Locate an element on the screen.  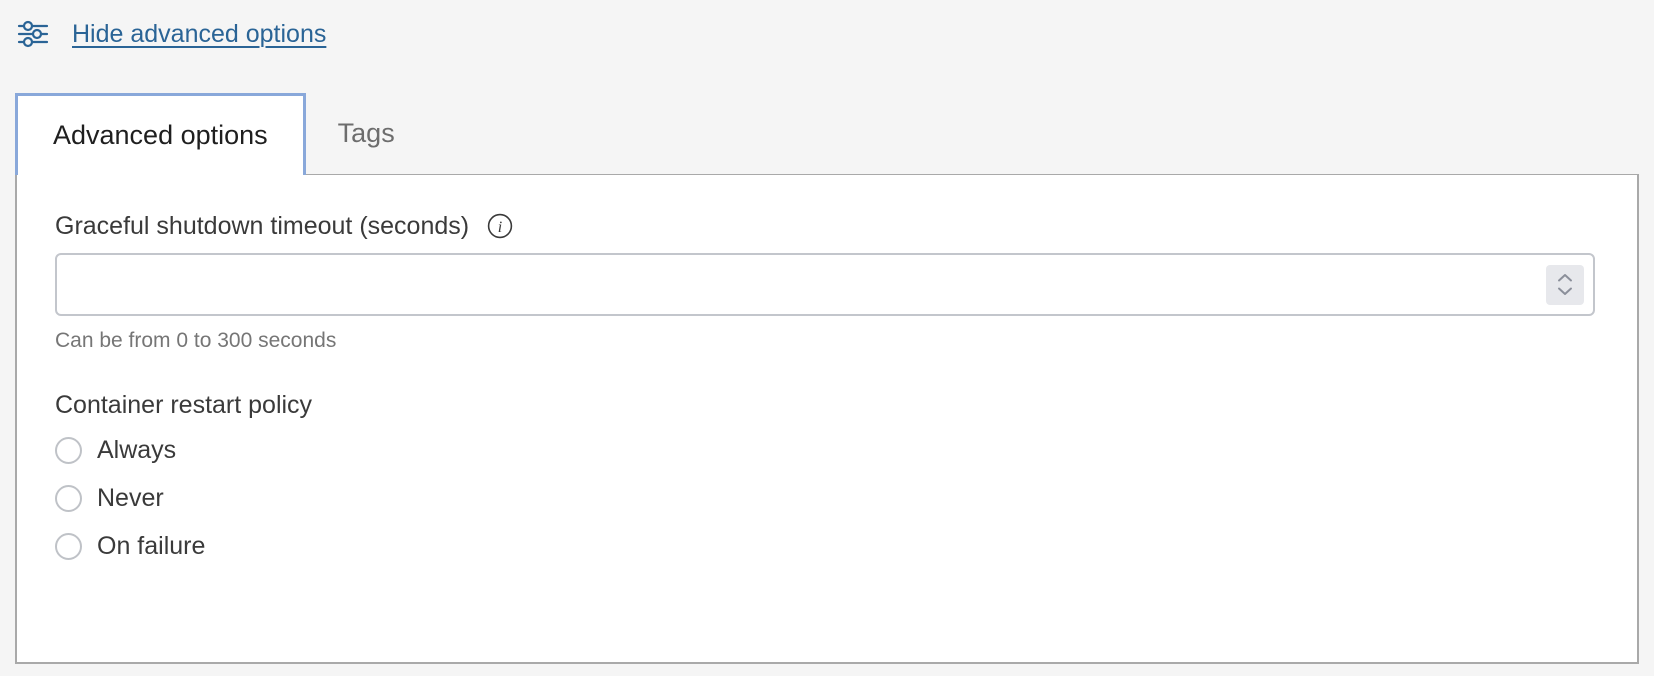
tab-tags-label: Tags is located at coordinates (366, 133).